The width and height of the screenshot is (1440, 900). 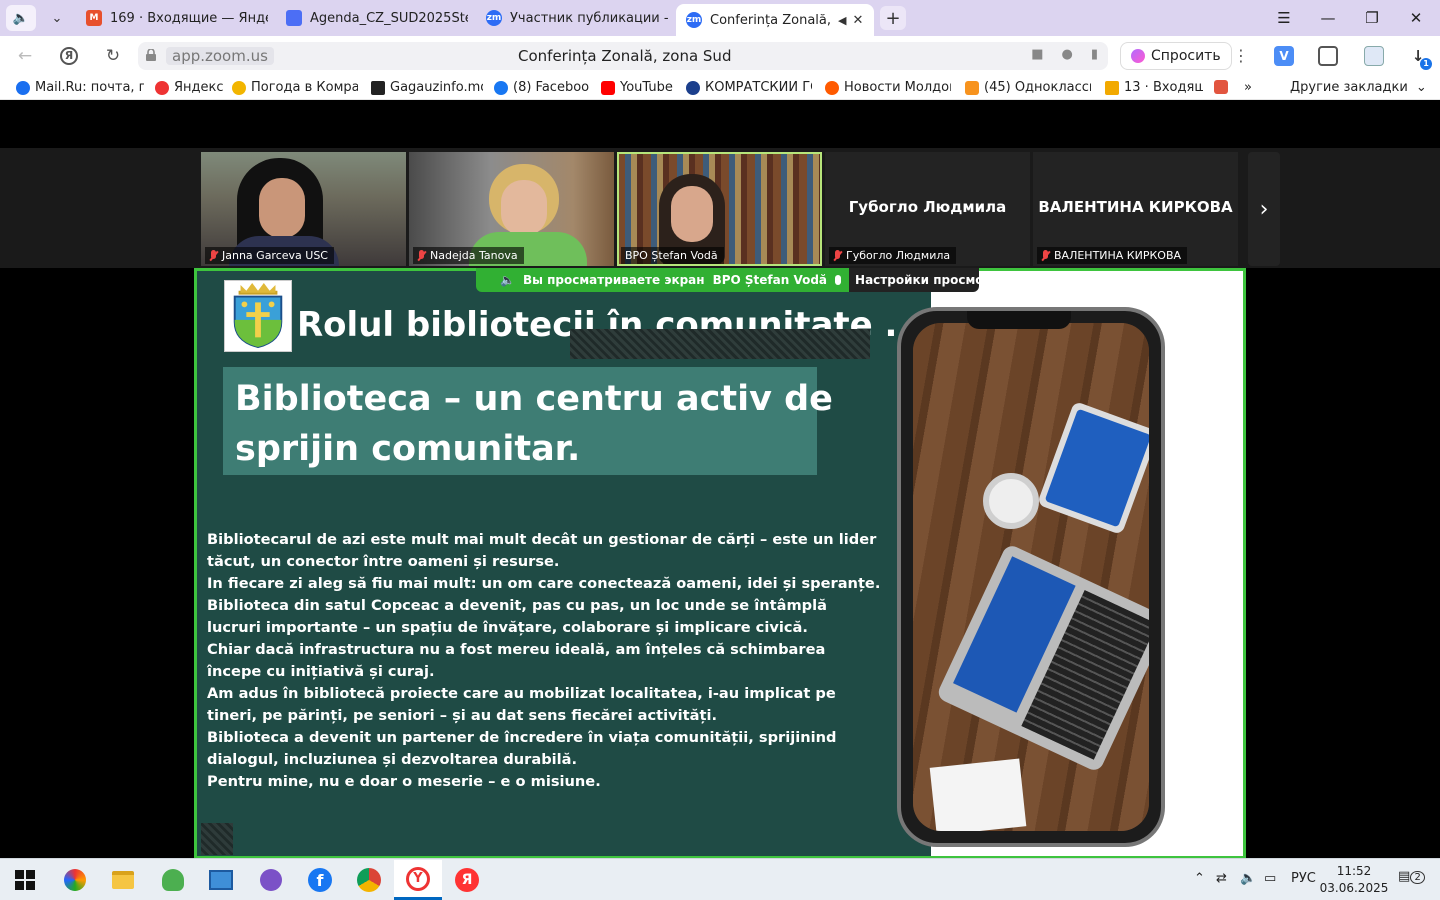 I want to click on speaker-icon: ◀, so click(x=842, y=20).